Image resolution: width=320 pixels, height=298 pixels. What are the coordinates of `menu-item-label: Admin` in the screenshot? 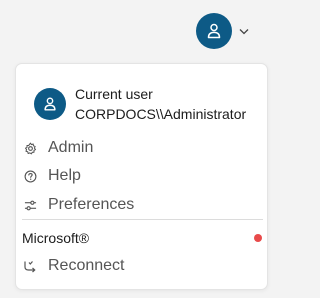 It's located at (71, 147).